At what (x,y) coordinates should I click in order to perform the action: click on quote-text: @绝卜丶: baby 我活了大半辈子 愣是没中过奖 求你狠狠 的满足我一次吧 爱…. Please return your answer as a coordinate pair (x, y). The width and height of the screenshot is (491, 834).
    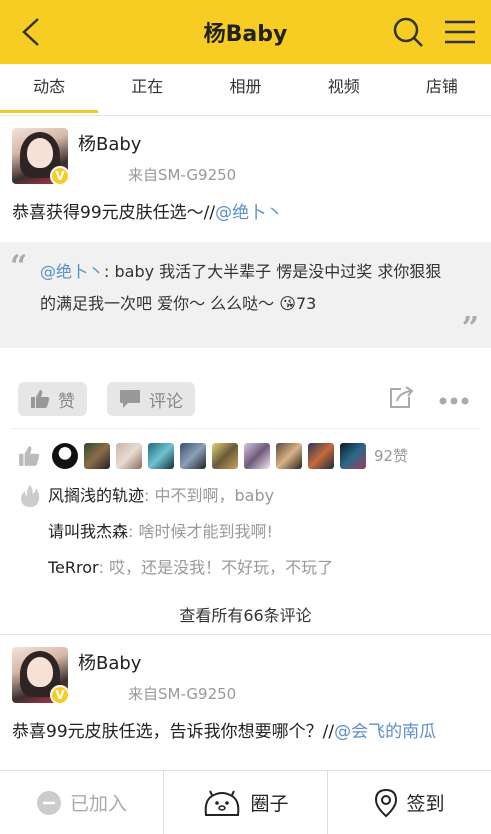
    Looking at the image, I should click on (241, 287).